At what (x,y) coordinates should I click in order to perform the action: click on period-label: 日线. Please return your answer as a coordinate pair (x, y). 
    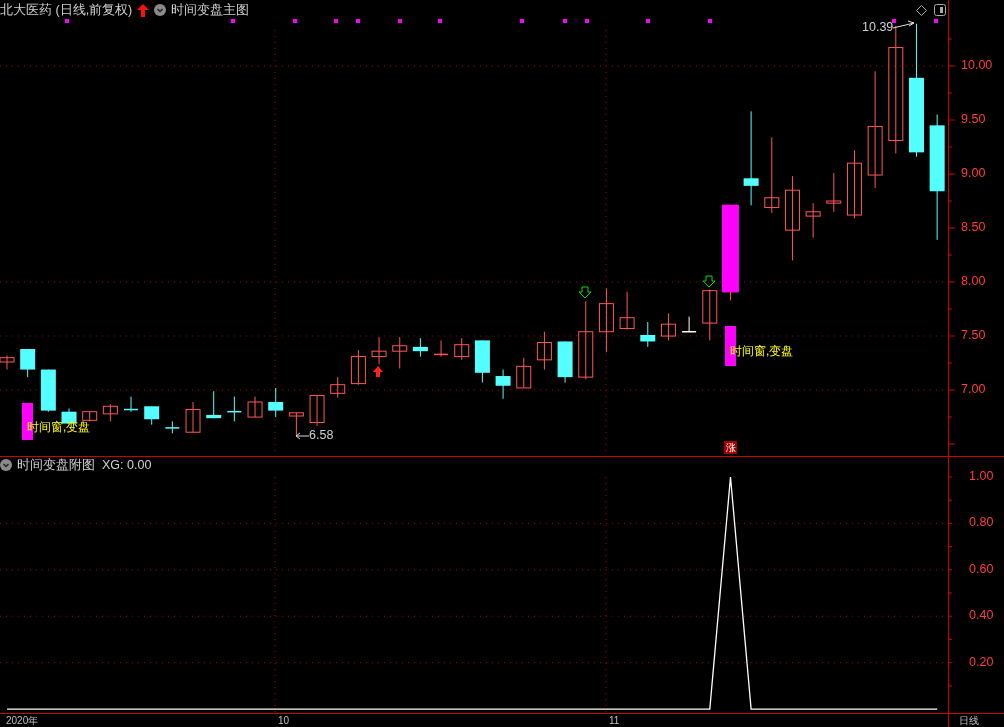
    Looking at the image, I should click on (969, 720).